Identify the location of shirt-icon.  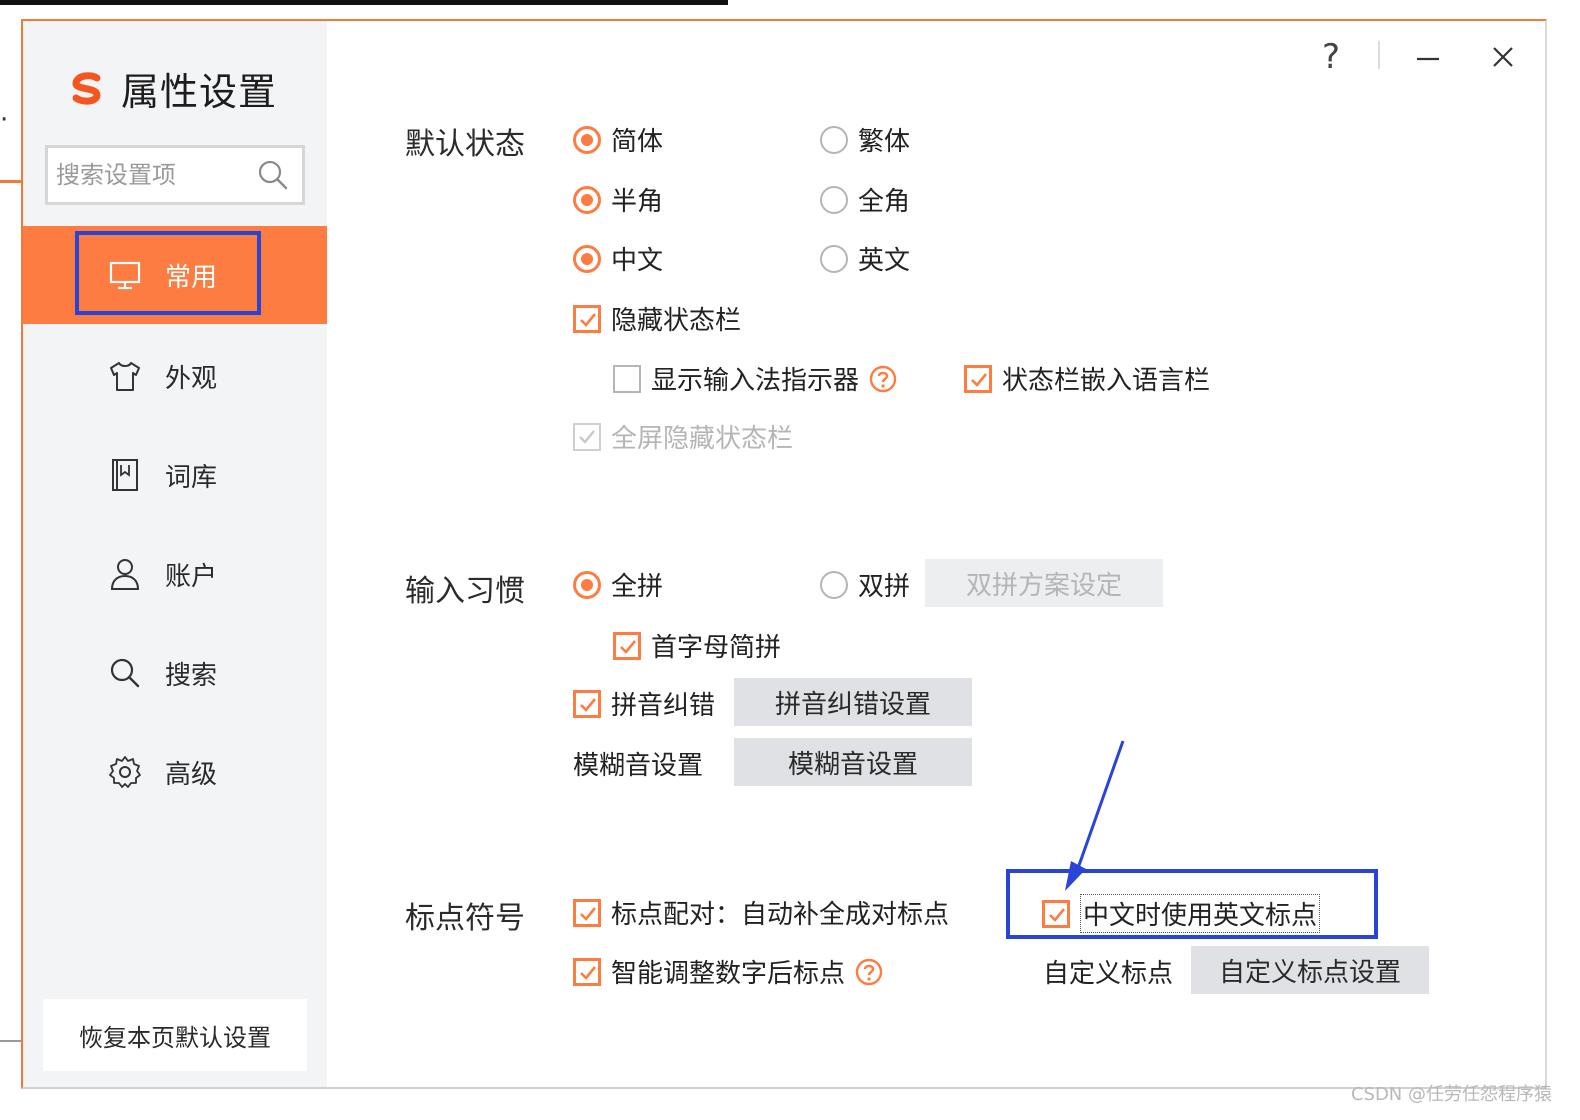
(125, 376).